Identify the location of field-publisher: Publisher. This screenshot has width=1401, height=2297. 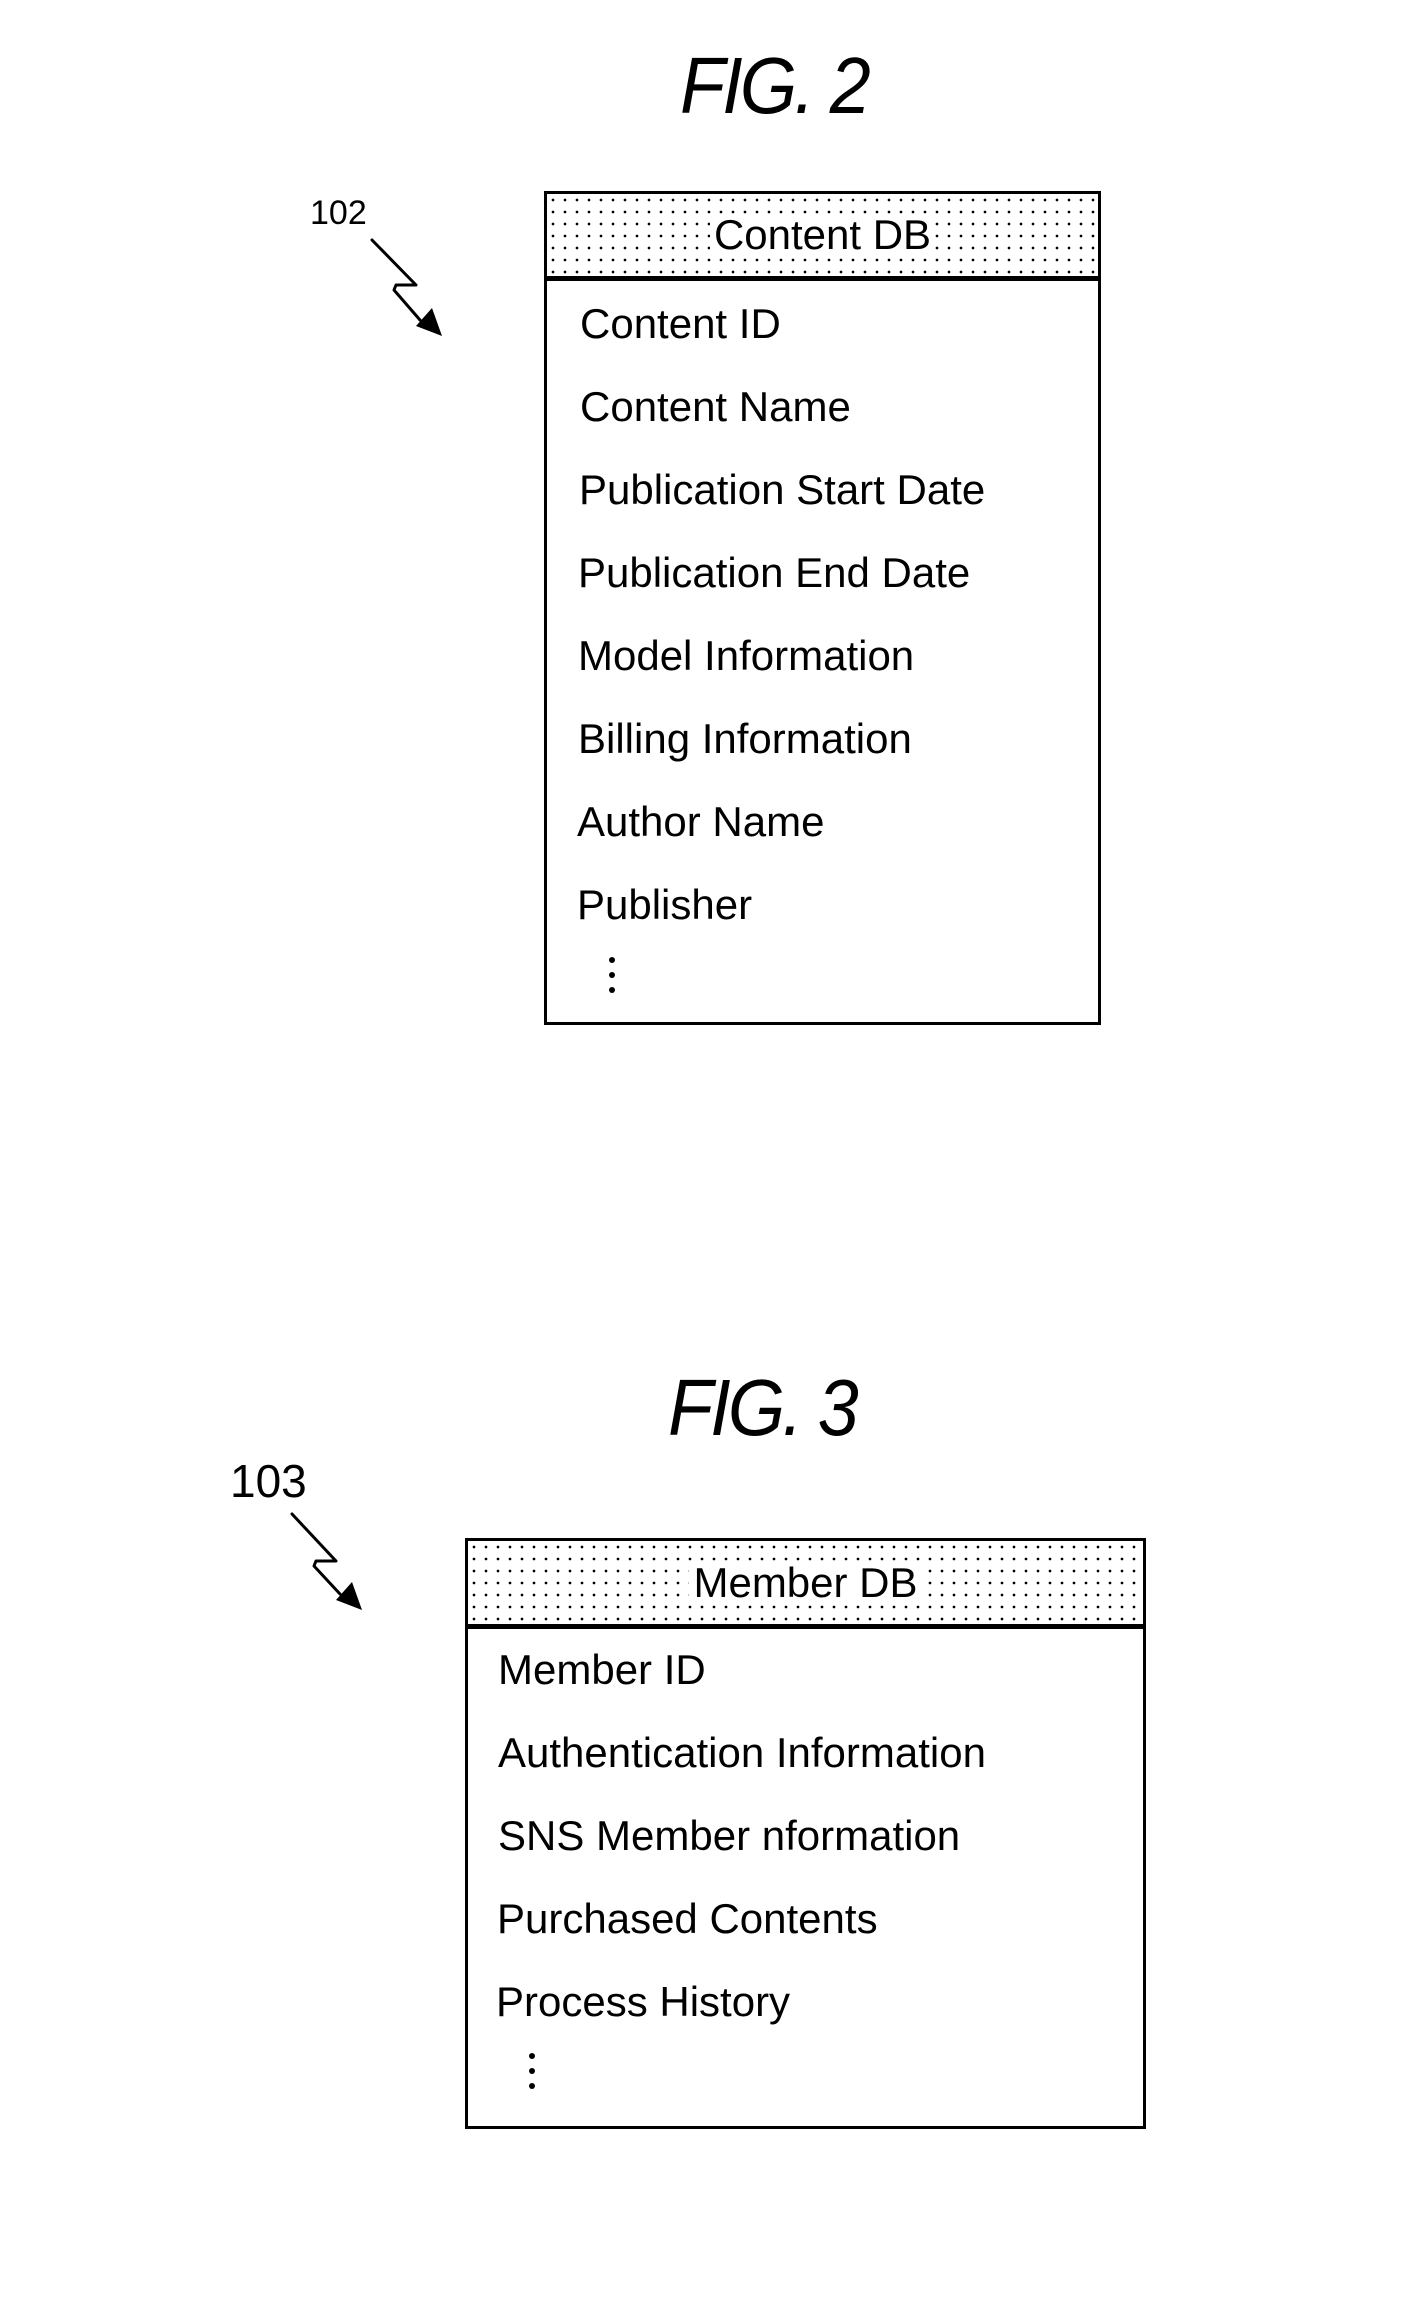
(665, 904).